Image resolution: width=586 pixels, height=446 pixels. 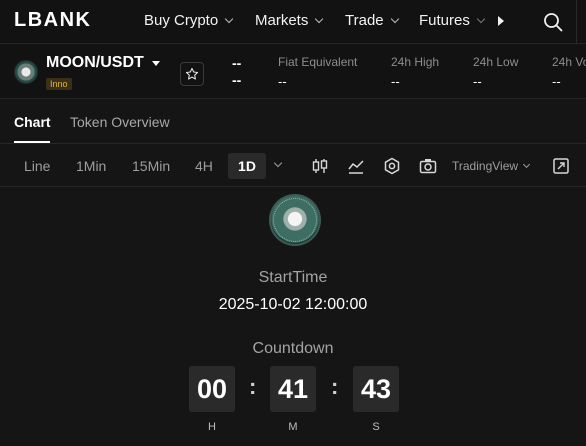 I want to click on tab-chart: Chart, so click(x=32, y=122).